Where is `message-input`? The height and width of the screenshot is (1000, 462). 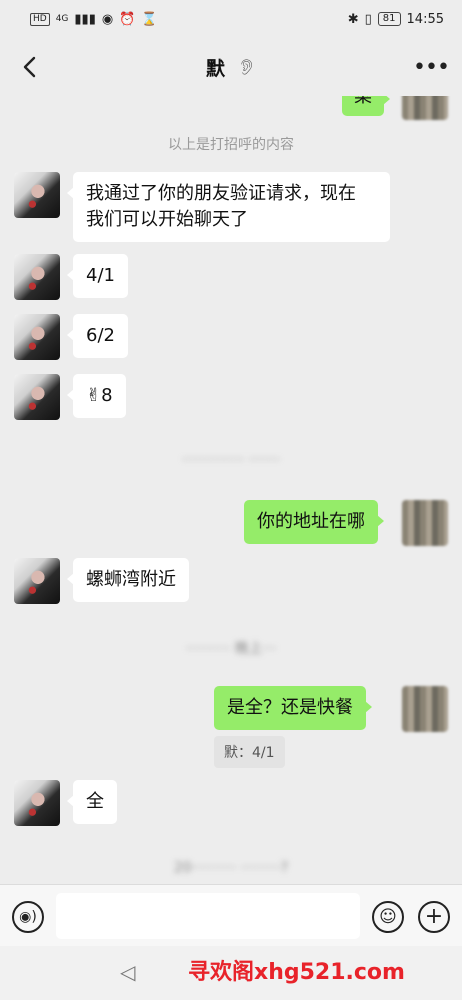
message-input is located at coordinates (208, 916).